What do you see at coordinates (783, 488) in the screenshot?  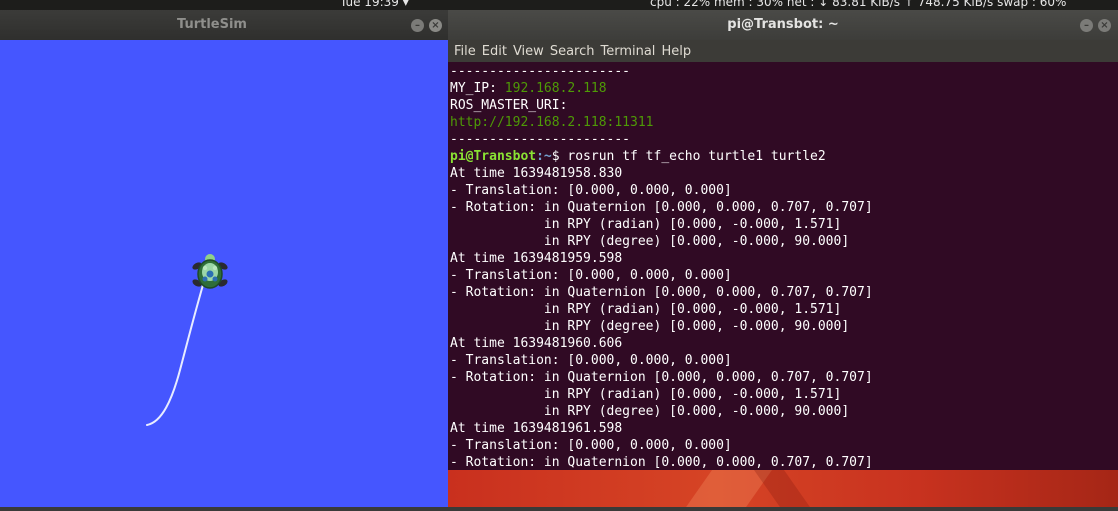 I see `desktop-wallpaper` at bounding box center [783, 488].